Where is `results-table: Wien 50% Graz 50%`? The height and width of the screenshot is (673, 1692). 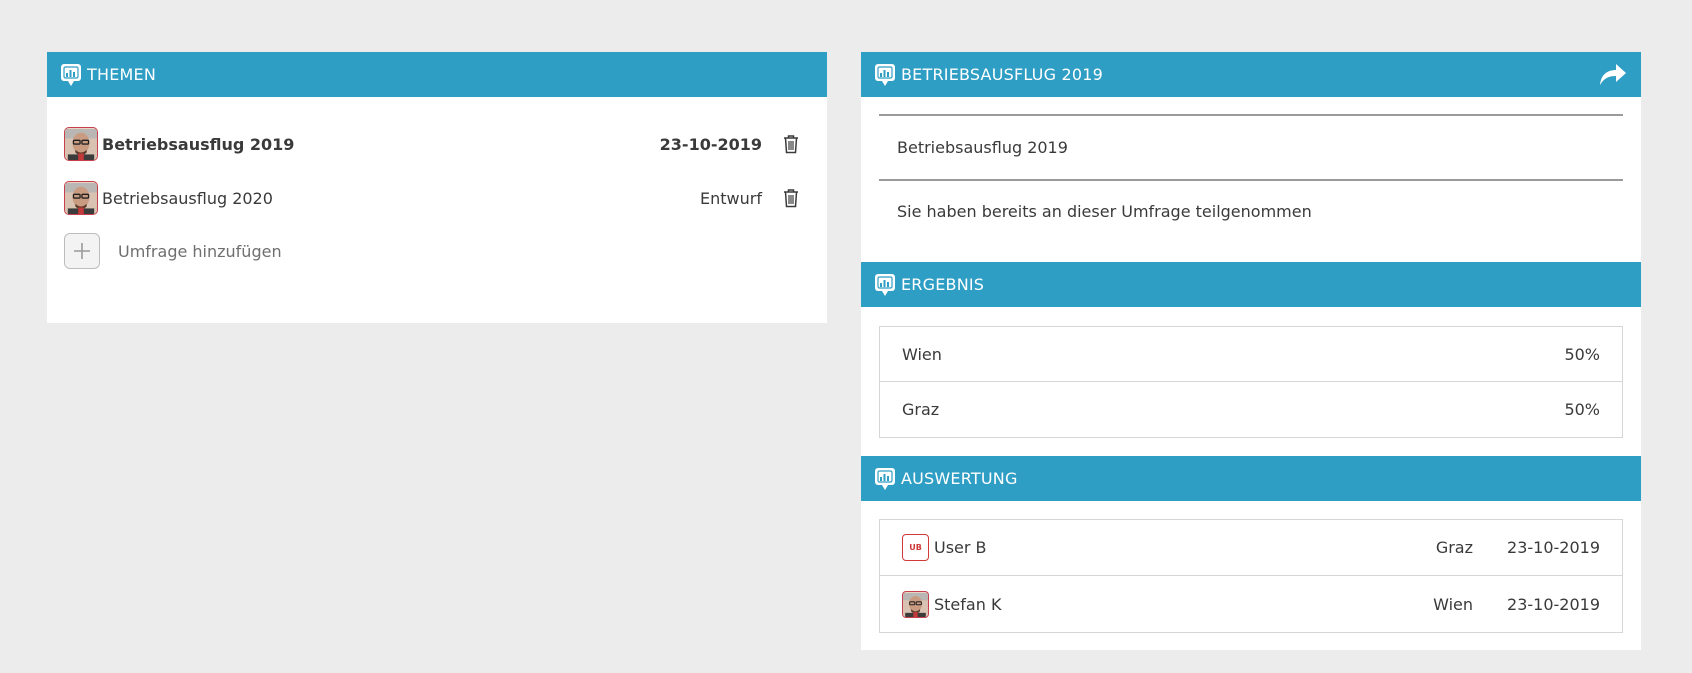
results-table: Wien 50% Graz 50% is located at coordinates (1251, 382).